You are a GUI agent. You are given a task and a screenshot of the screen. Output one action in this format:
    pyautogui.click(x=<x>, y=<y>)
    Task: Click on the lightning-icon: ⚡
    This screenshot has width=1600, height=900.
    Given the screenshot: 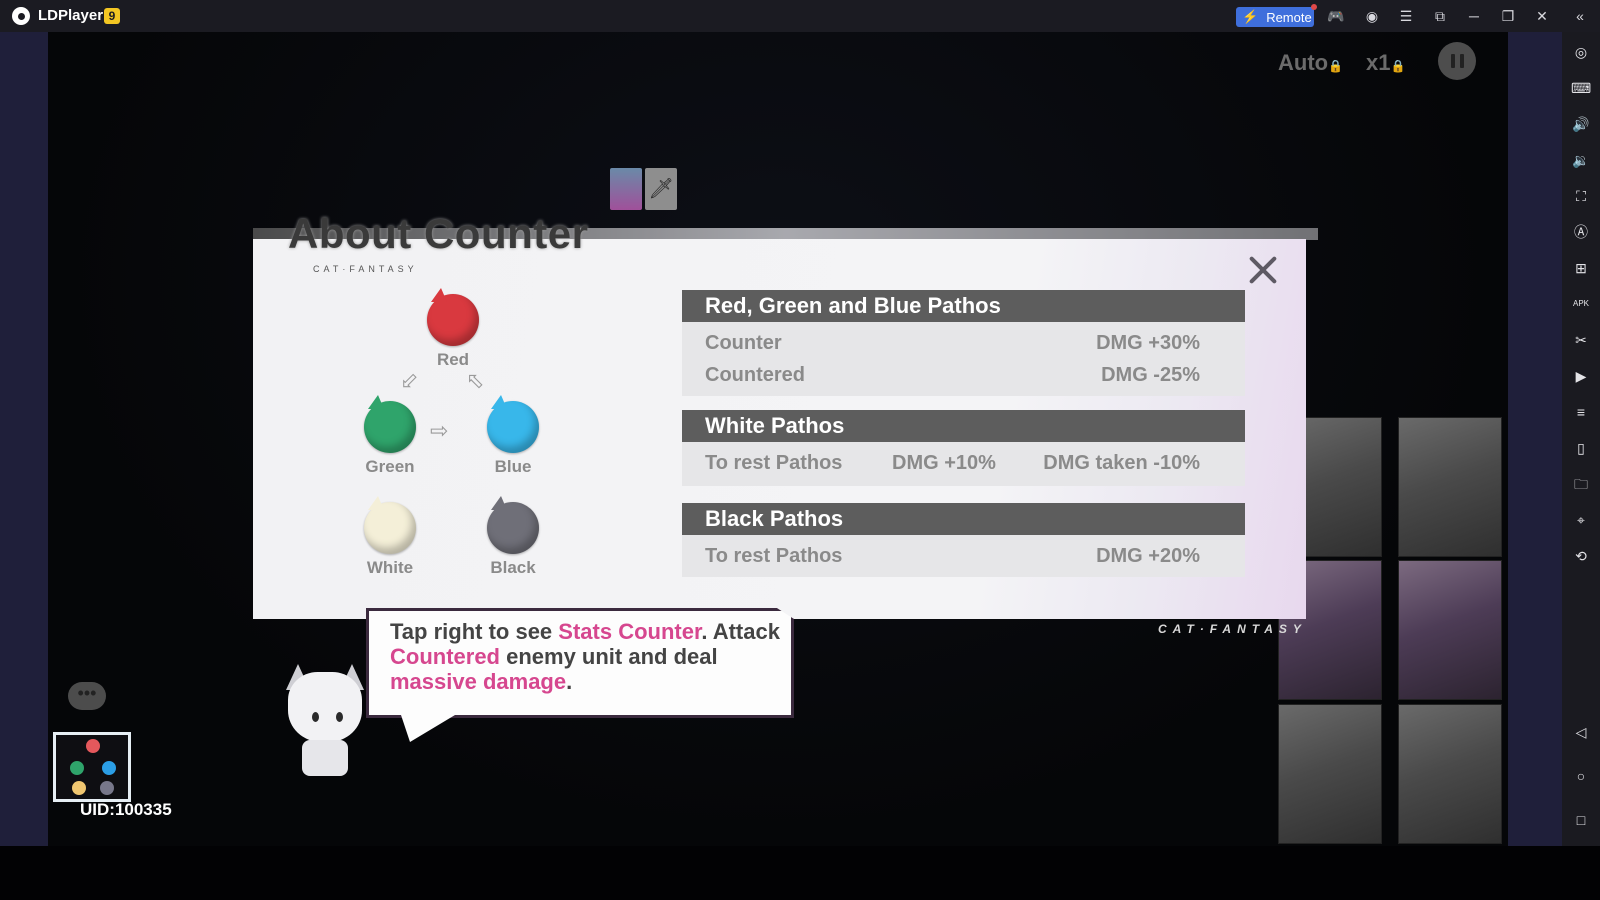 What is the action you would take?
    pyautogui.click(x=1250, y=16)
    